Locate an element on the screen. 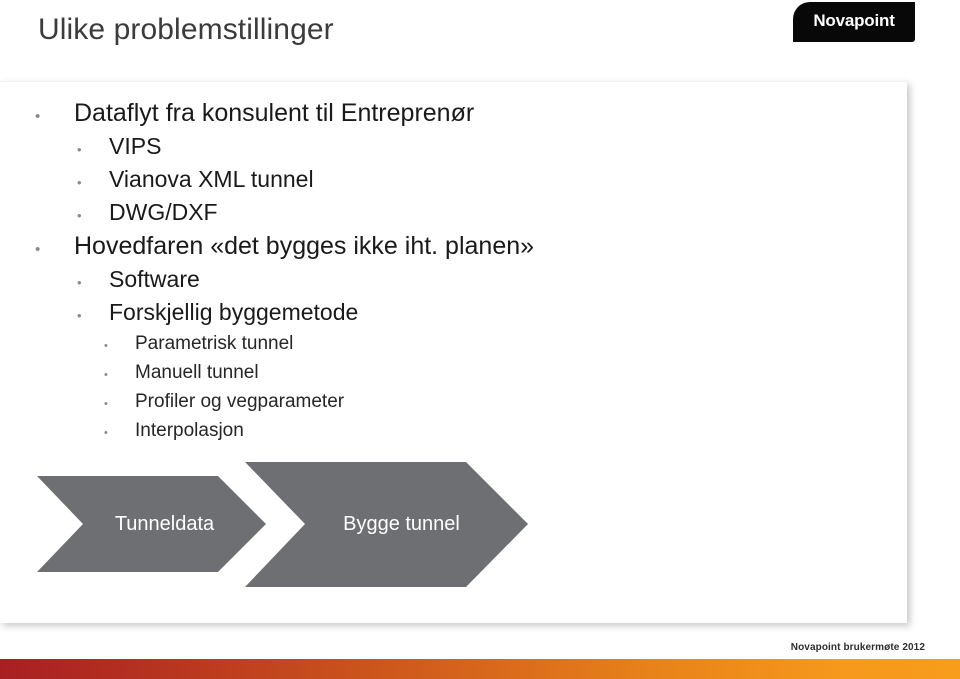 Image resolution: width=960 pixels, height=679 pixels. list-item: • Software is located at coordinates (453, 279).